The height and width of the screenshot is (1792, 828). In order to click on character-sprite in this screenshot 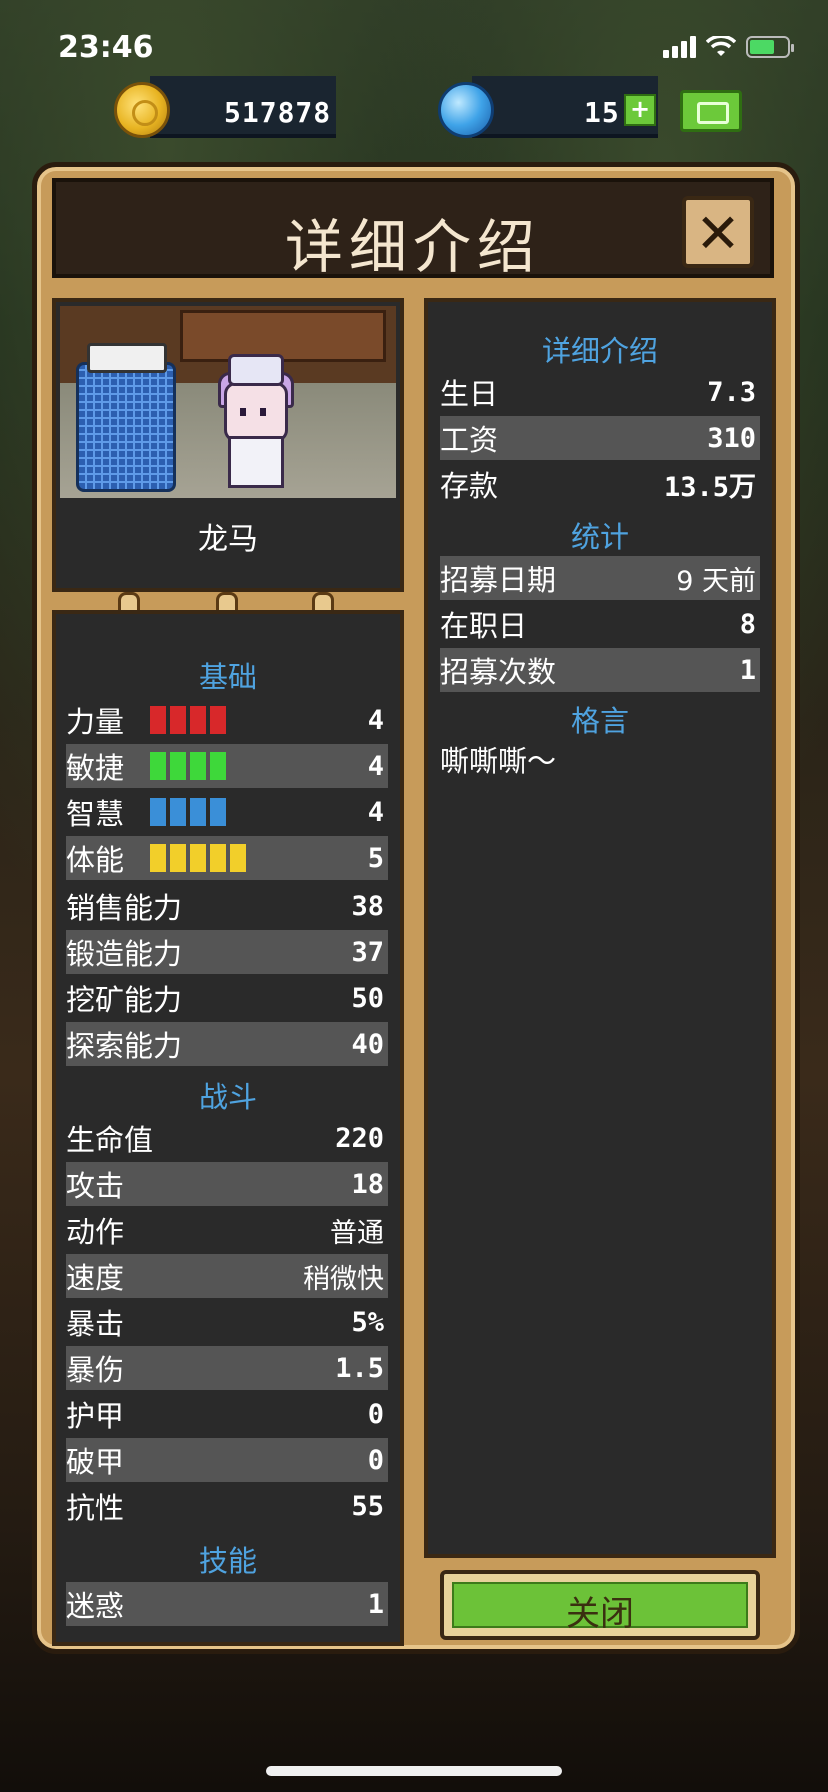, I will do `click(252, 421)`.